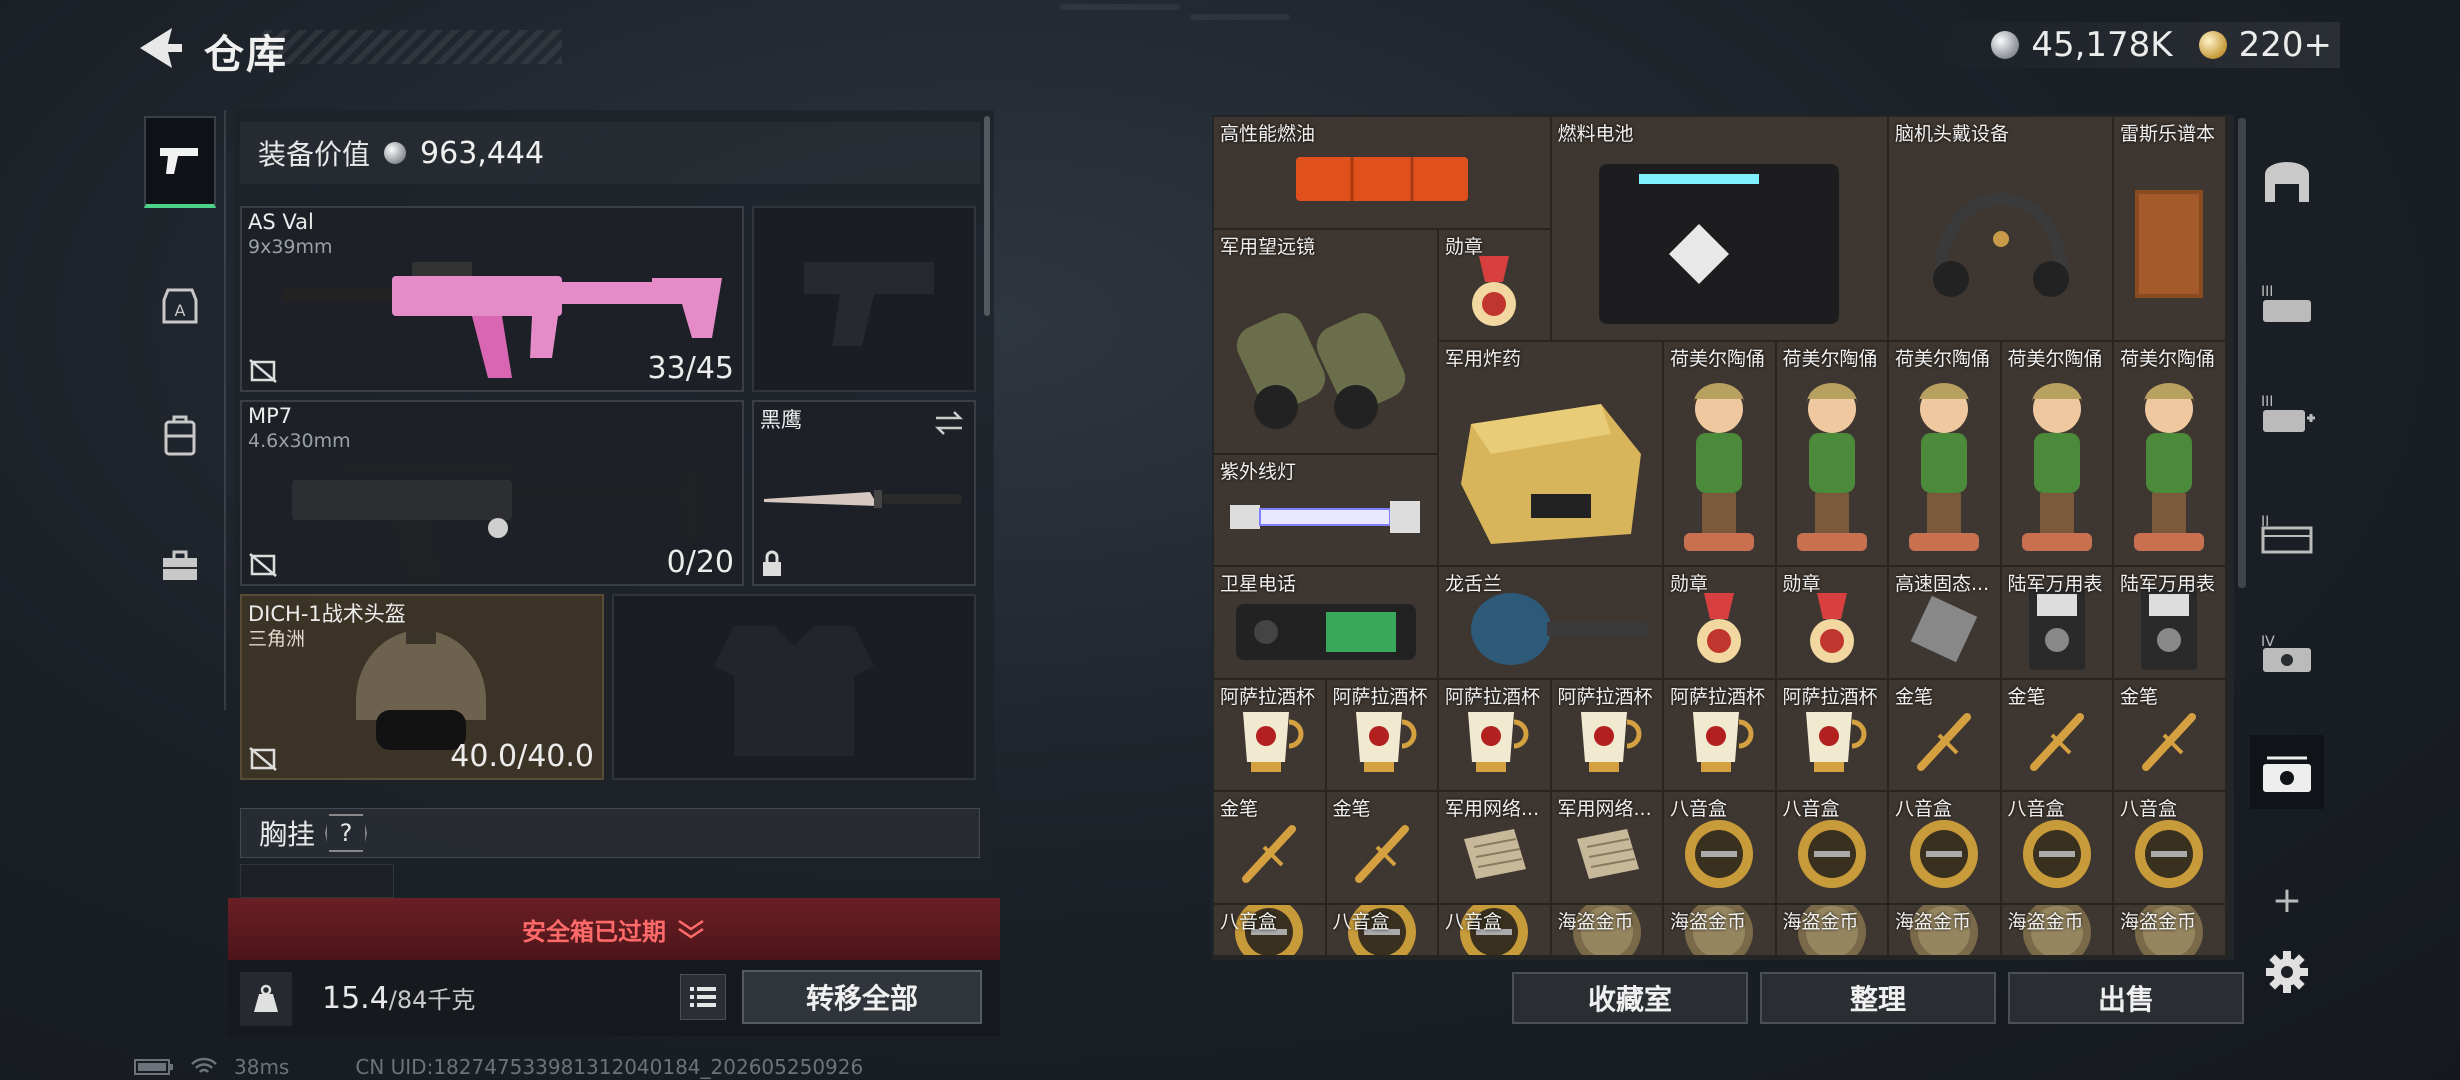  What do you see at coordinates (180, 162) in the screenshot?
I see `rail-tab-weapons` at bounding box center [180, 162].